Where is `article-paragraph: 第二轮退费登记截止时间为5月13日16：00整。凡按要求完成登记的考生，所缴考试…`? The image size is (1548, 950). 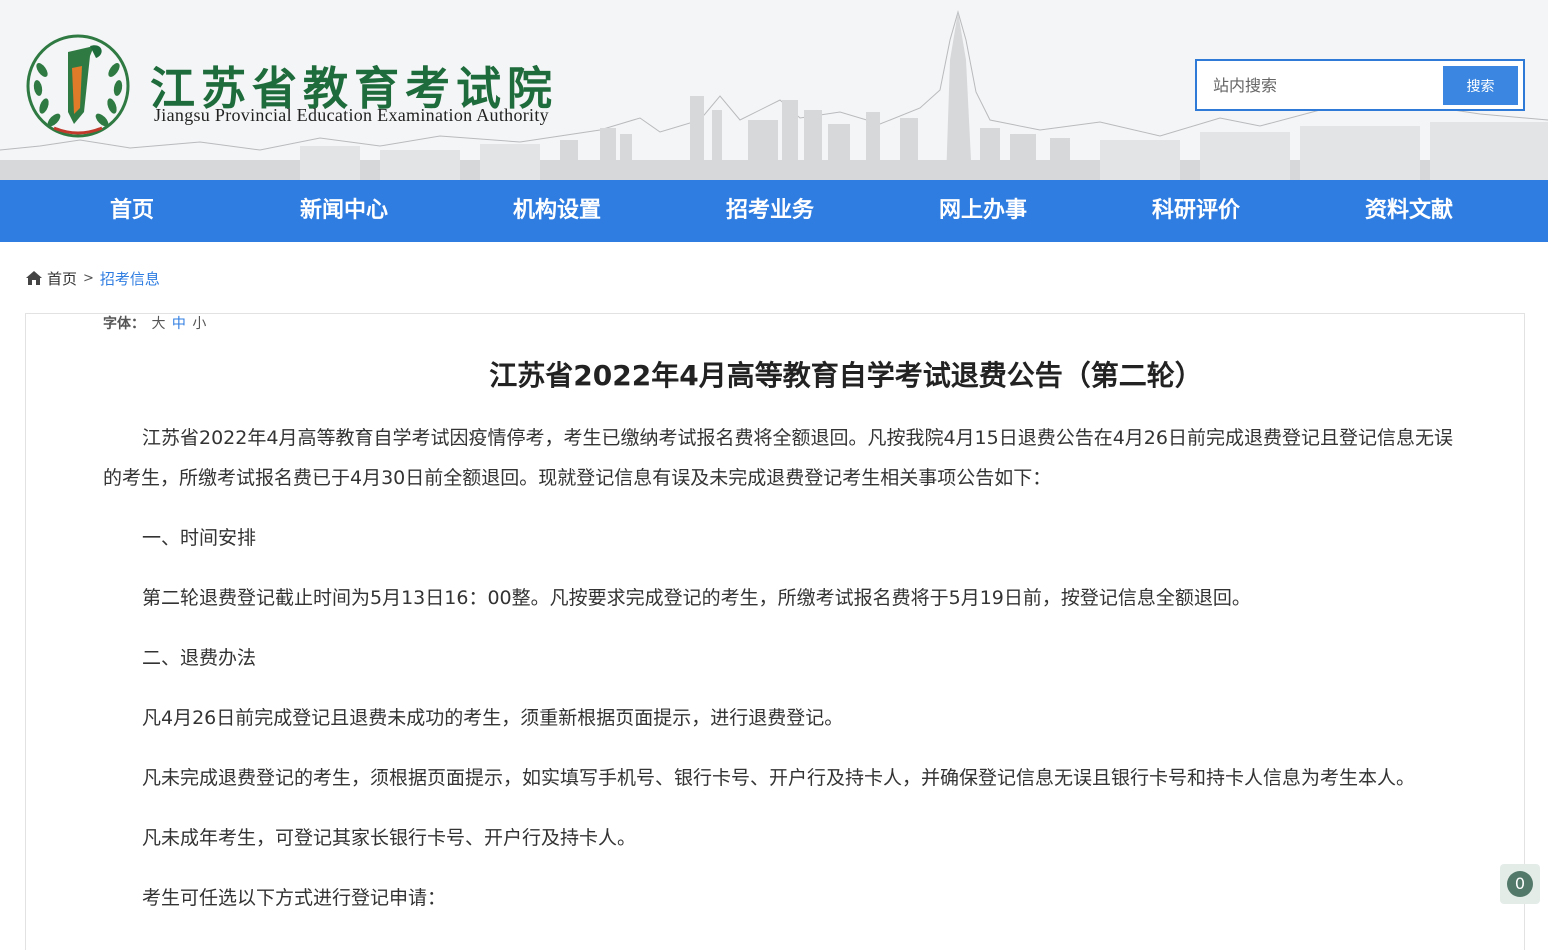
article-paragraph: 第二轮退费登记截止时间为5月13日16：00整。凡按要求完成登记的考生，所缴考试… is located at coordinates (696, 598).